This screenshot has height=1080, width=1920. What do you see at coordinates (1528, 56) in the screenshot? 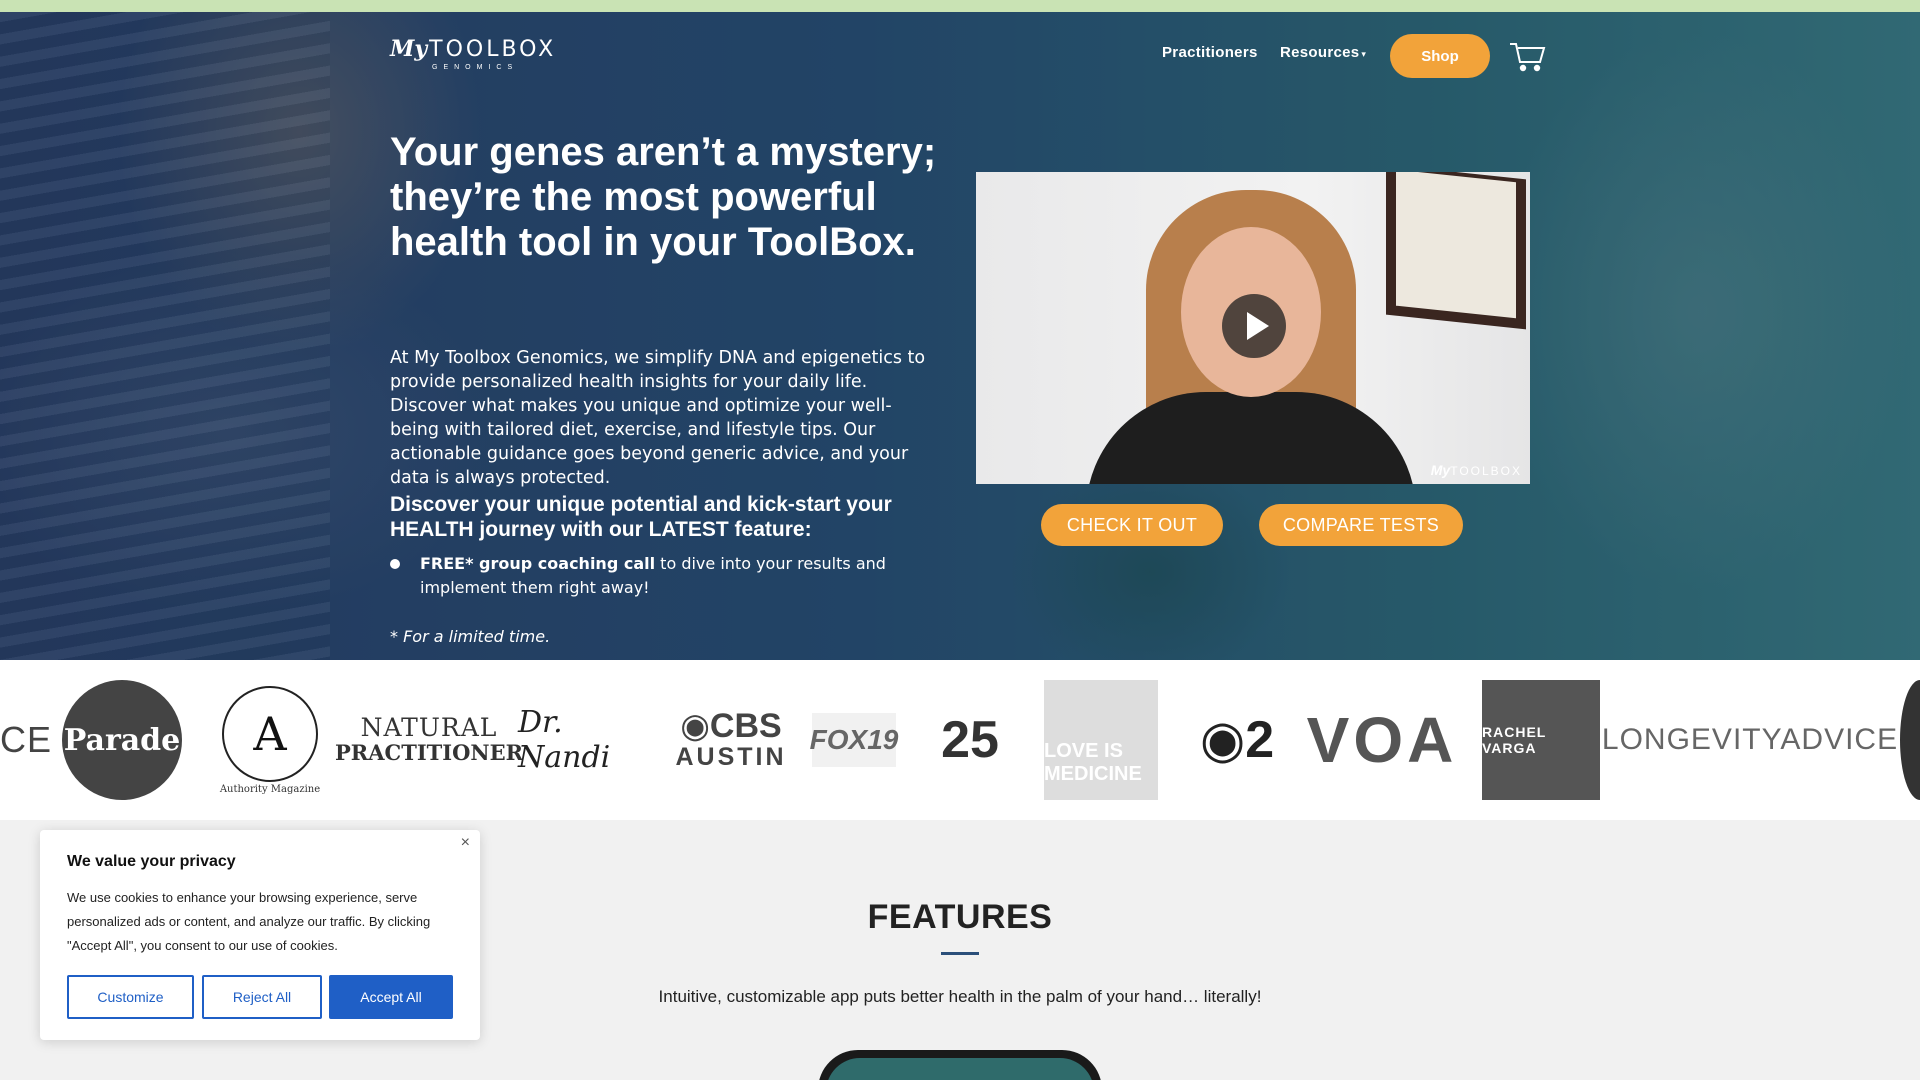
I see `shopping-cart-icon` at bounding box center [1528, 56].